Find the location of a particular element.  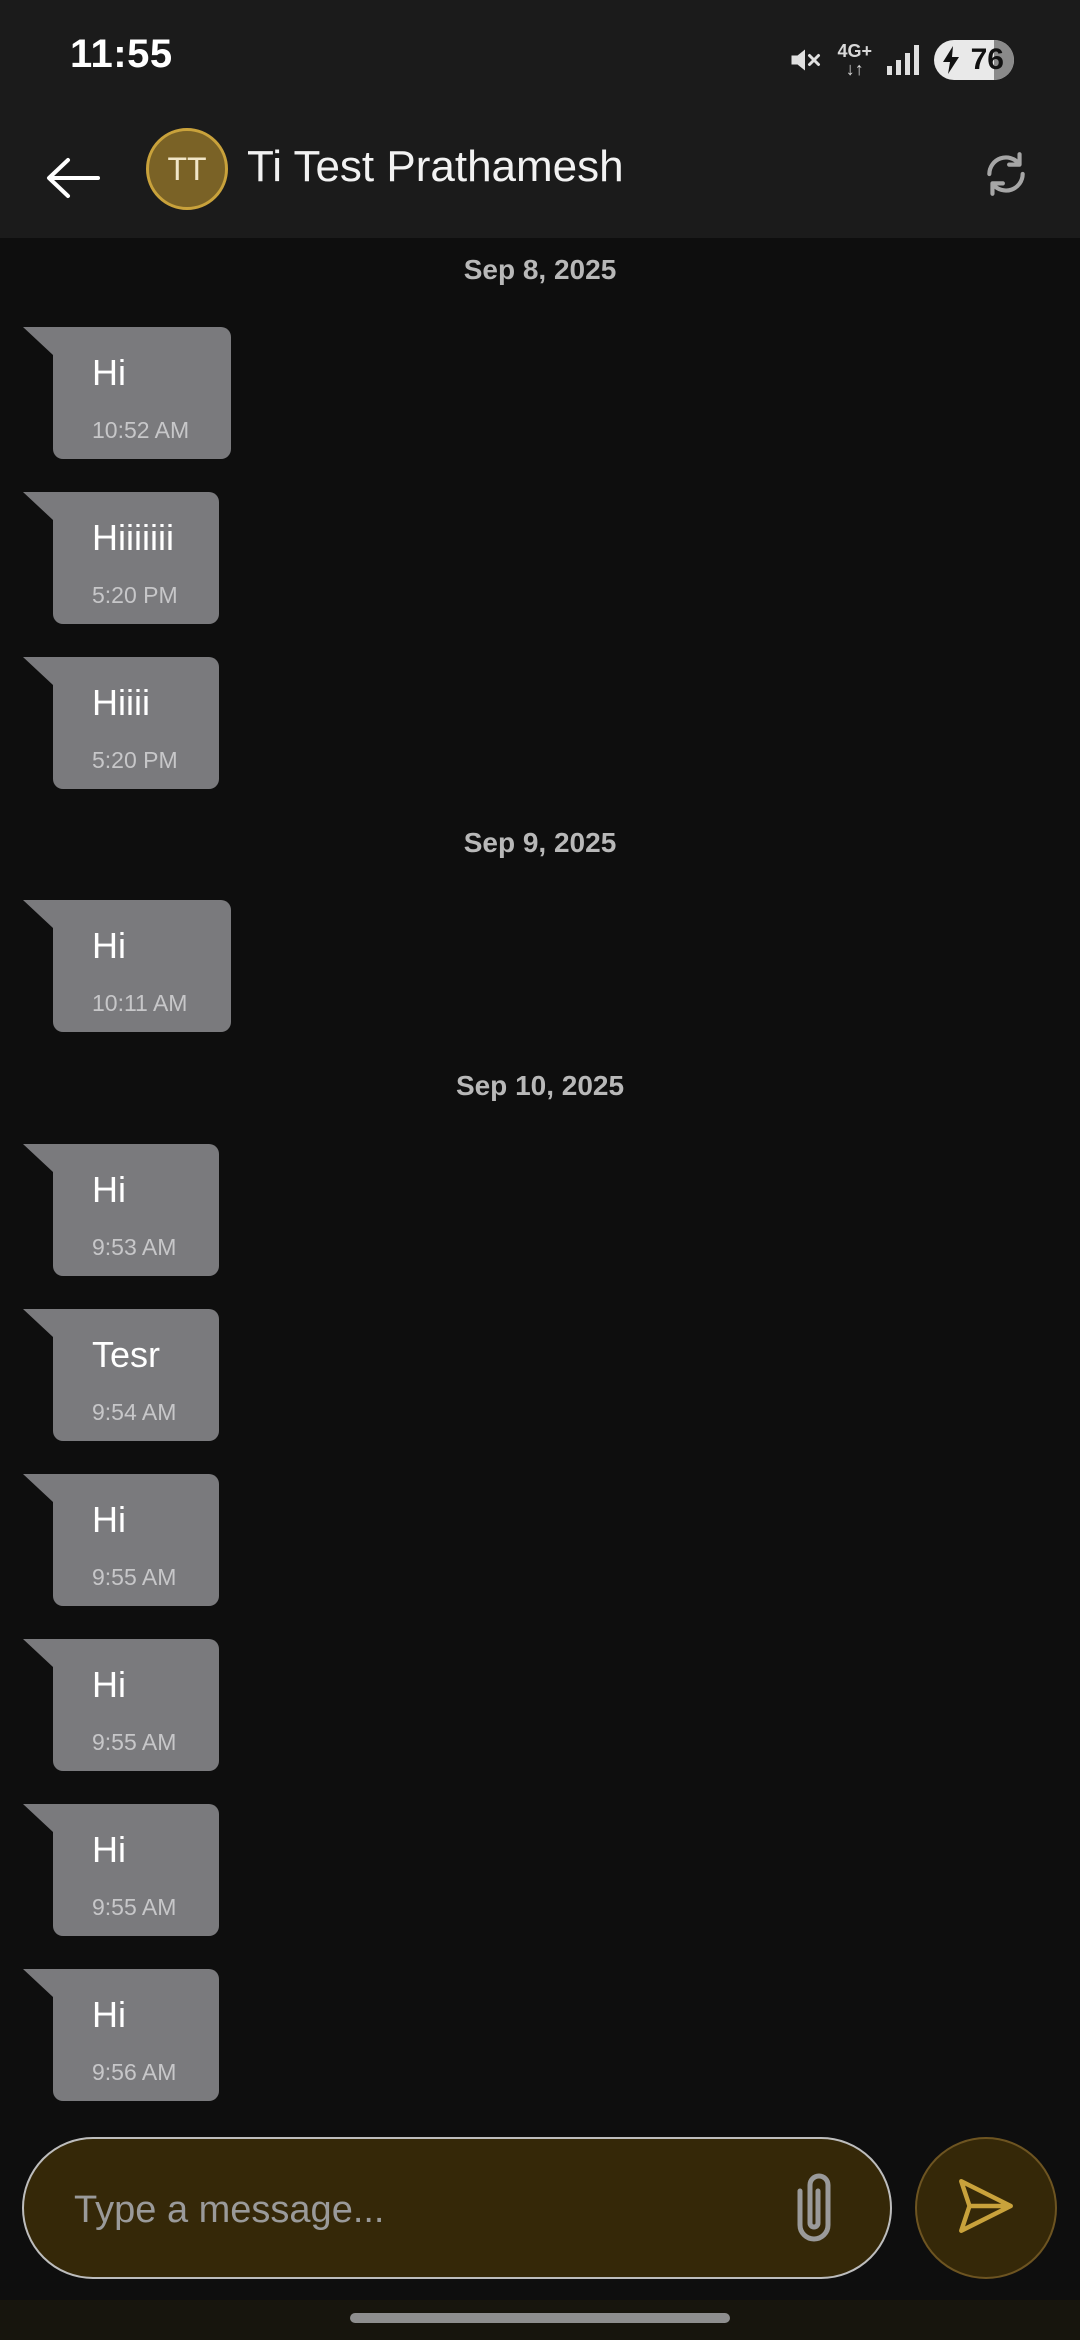

network-type: 4G+ is located at coordinates (854, 51).